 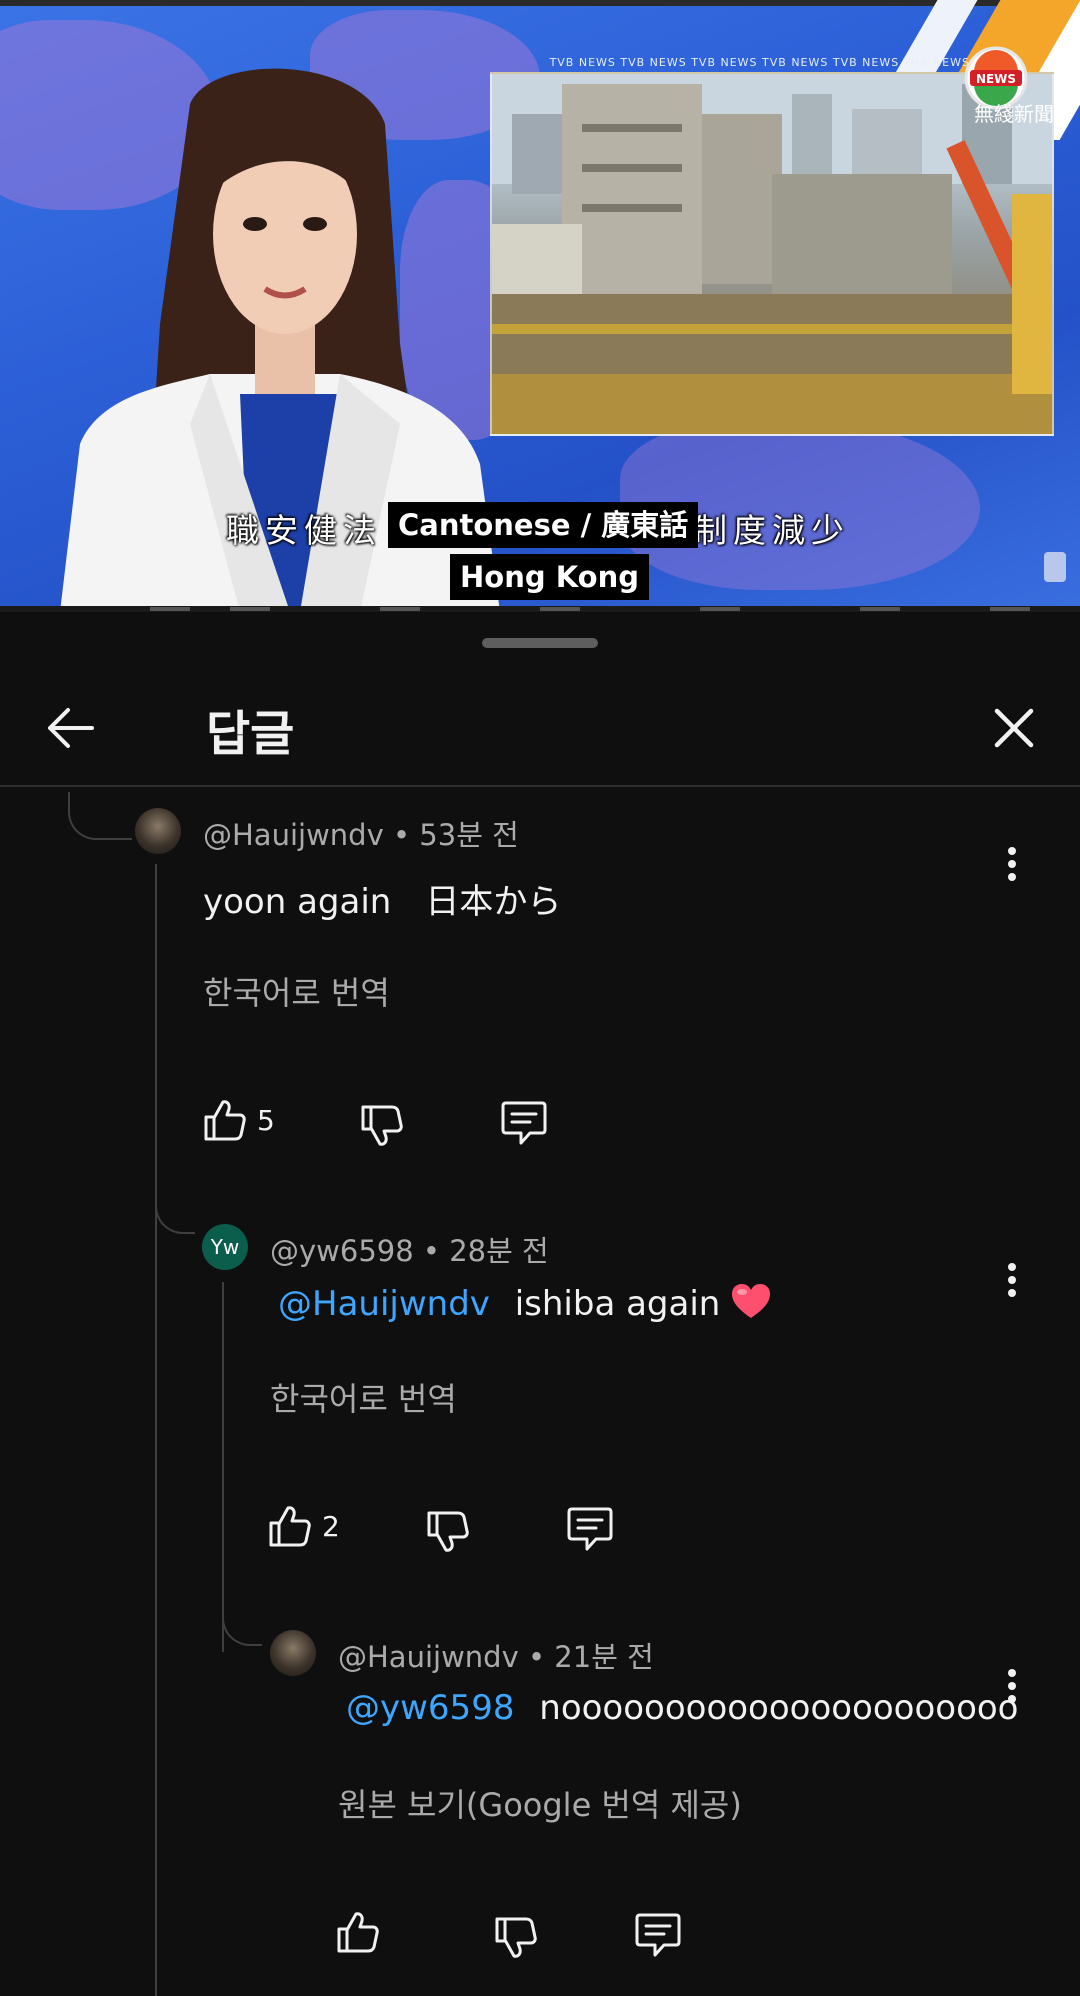 What do you see at coordinates (342, 1251) in the screenshot?
I see `comment-author: @yw6598` at bounding box center [342, 1251].